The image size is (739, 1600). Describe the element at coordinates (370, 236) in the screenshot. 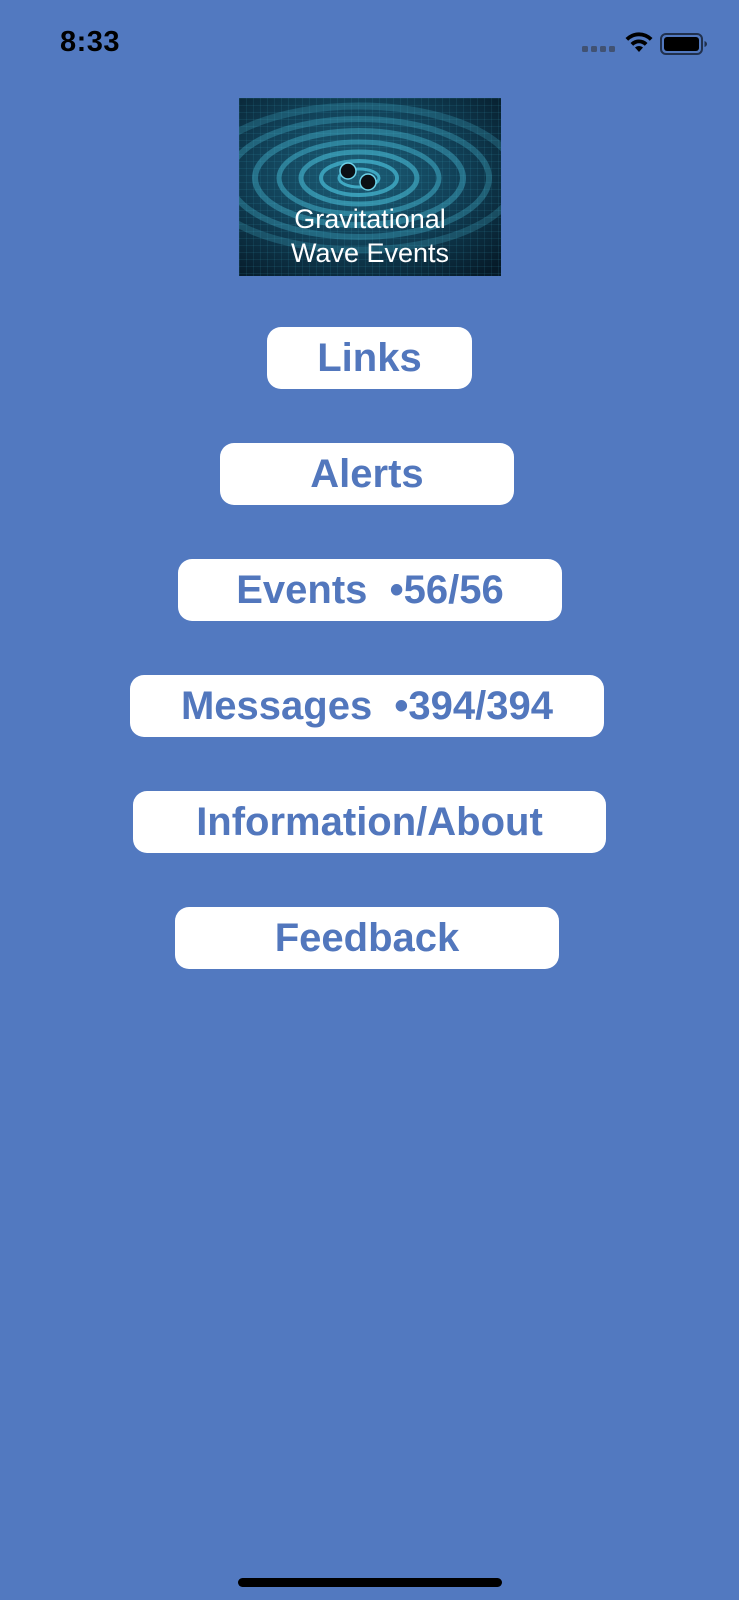

I see `logo-title: Gravitational Wave Events` at that location.